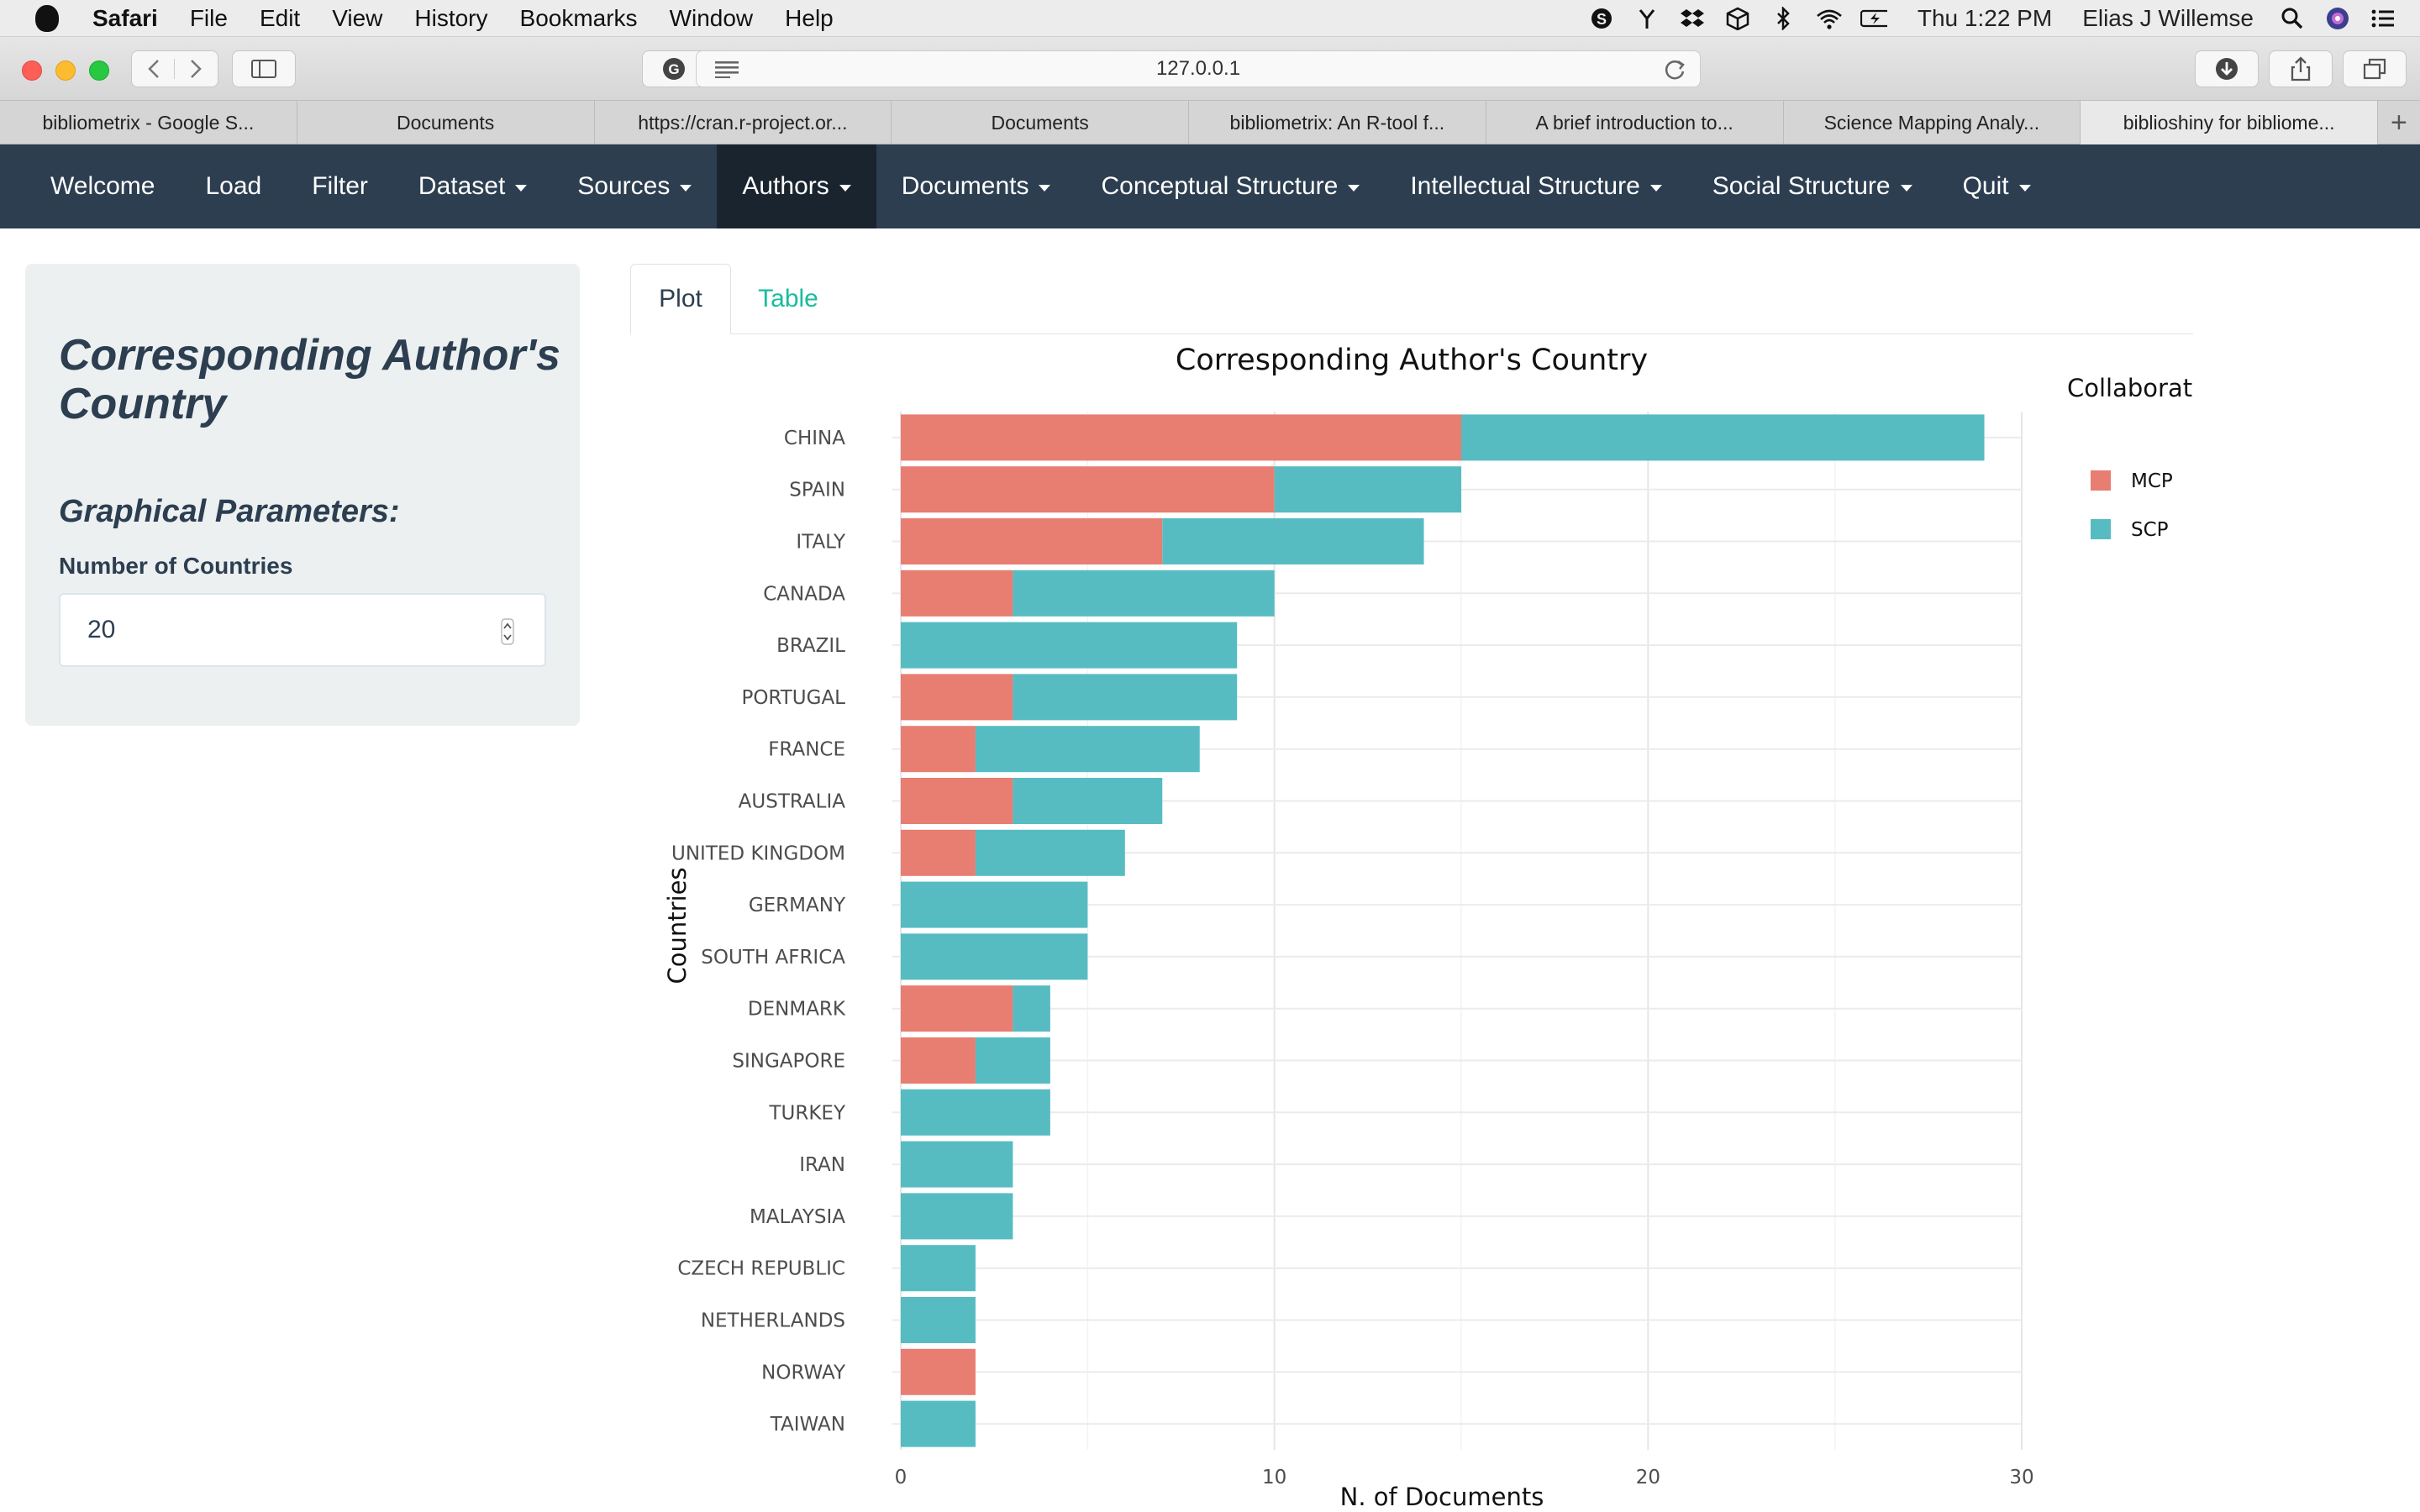 The width and height of the screenshot is (2420, 1512). Describe the element at coordinates (32, 70) in the screenshot. I see `close-window-button` at that location.